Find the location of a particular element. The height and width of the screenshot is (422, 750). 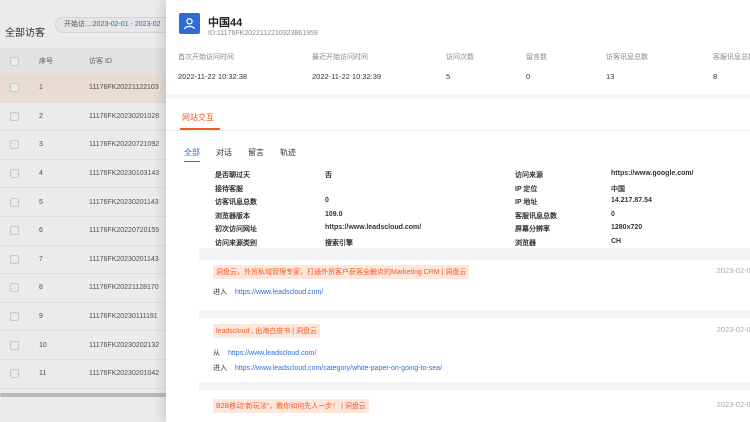

info-row: 接待客服 IP 定位 中国 is located at coordinates (482, 191).